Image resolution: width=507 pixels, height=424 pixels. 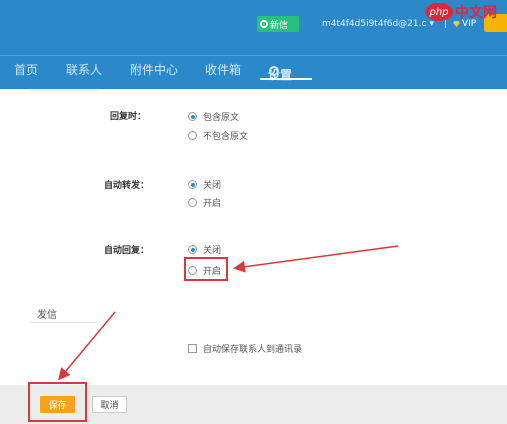 I want to click on php-logo-badge: php, so click(x=439, y=12).